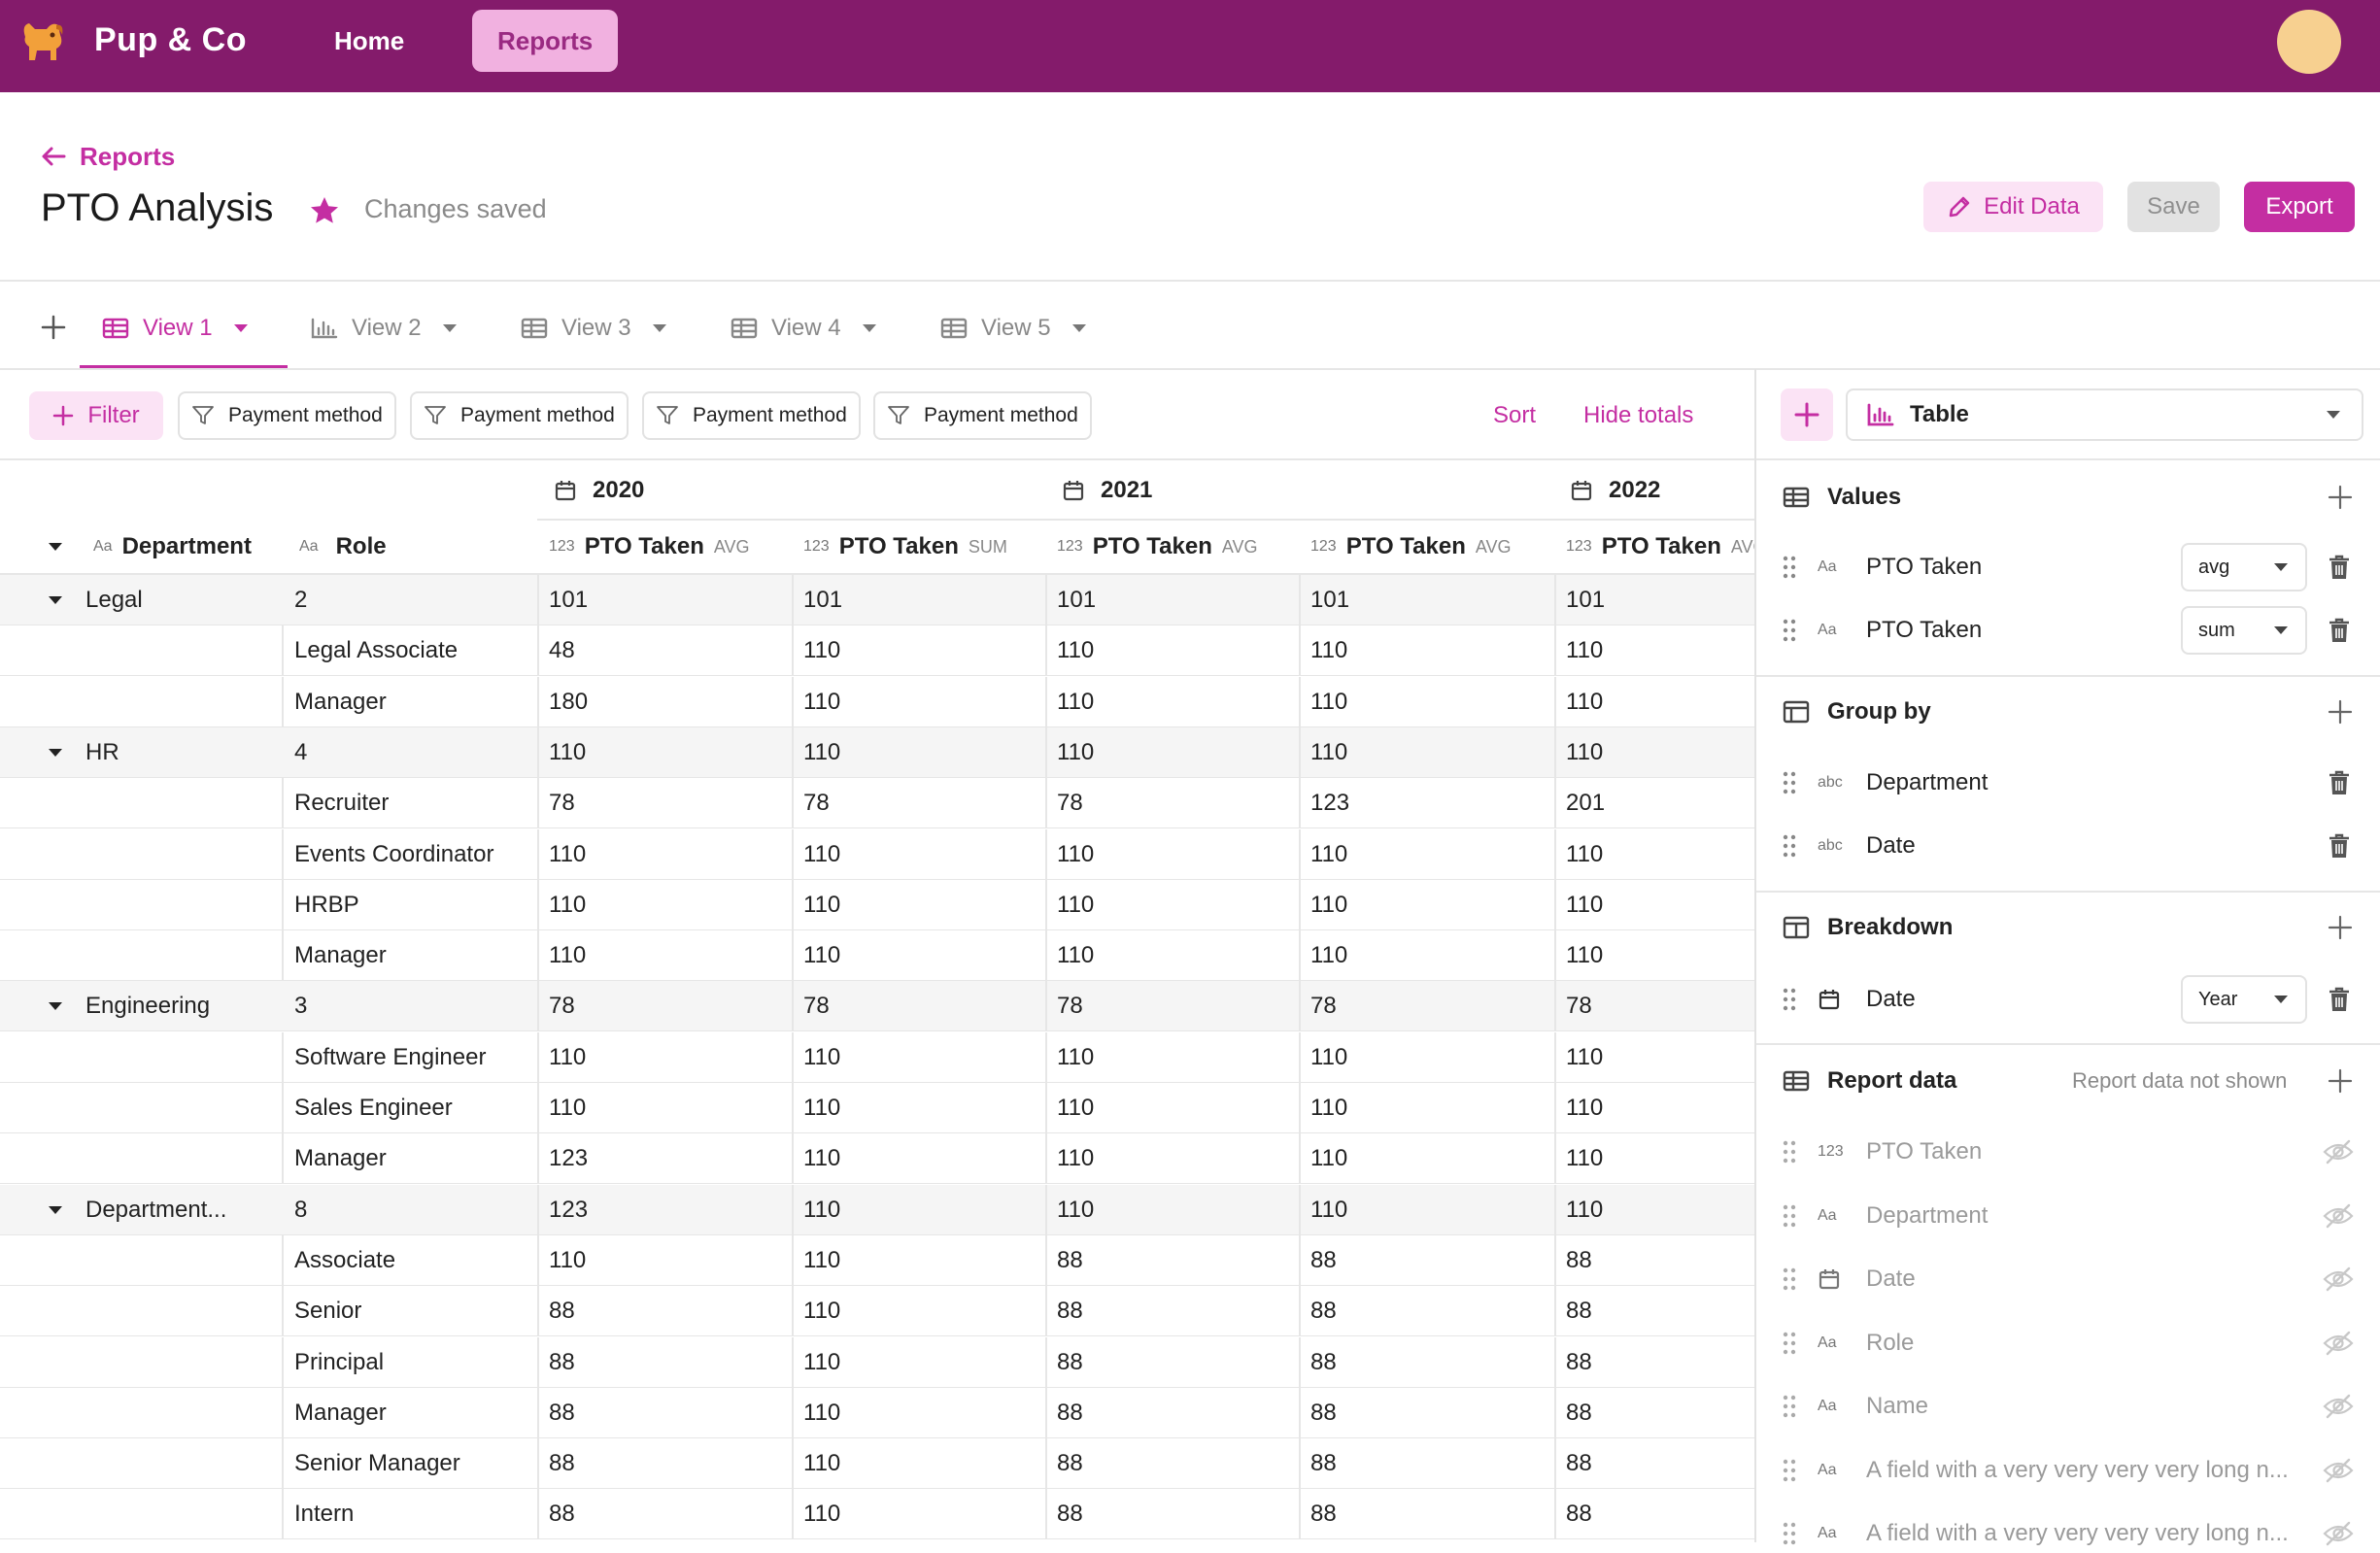 This screenshot has height=1553, width=2380. What do you see at coordinates (43, 42) in the screenshot?
I see `dog-logo-icon` at bounding box center [43, 42].